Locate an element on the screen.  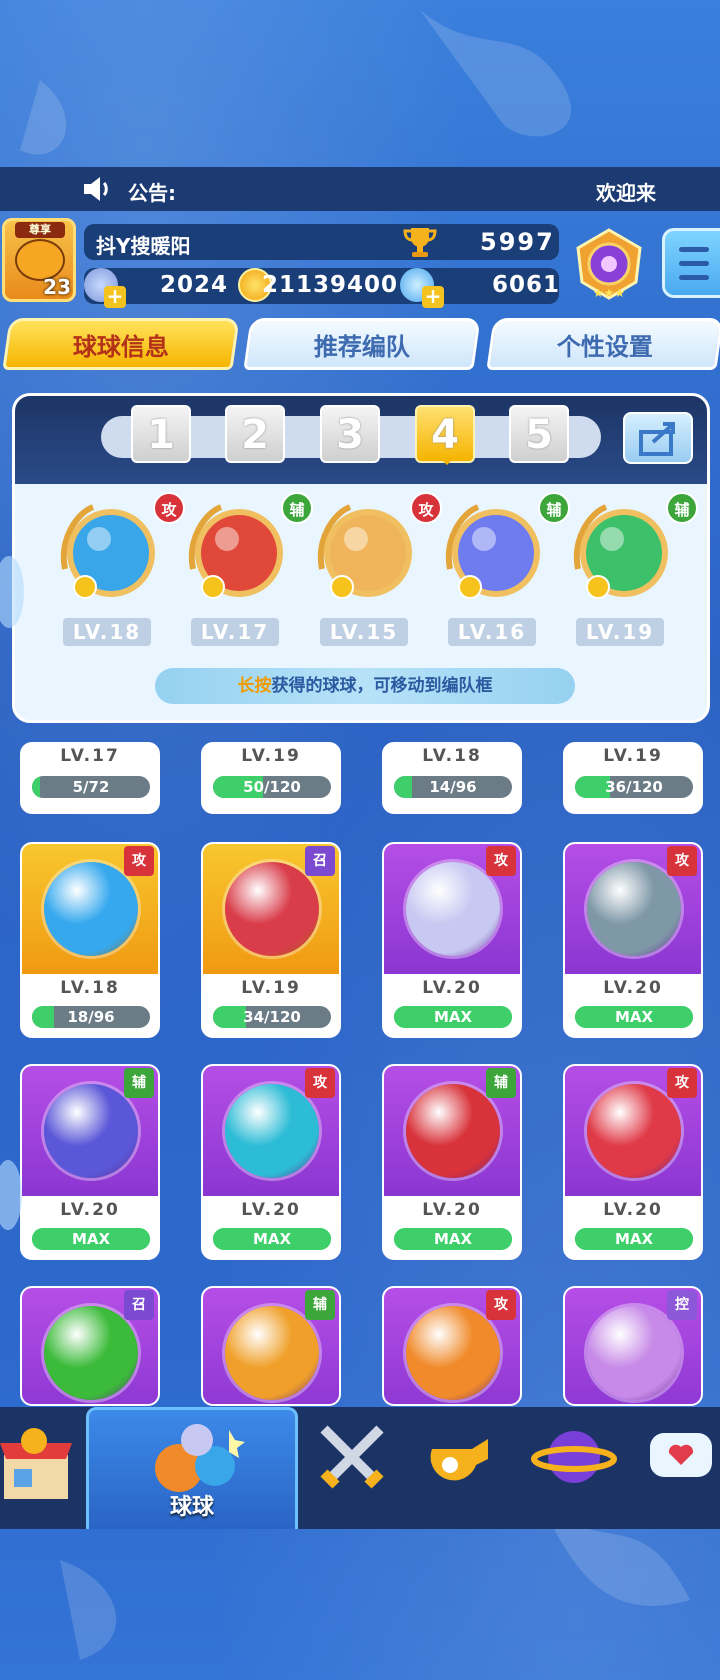
progress-bar: 36/120 is located at coordinates (634, 787).